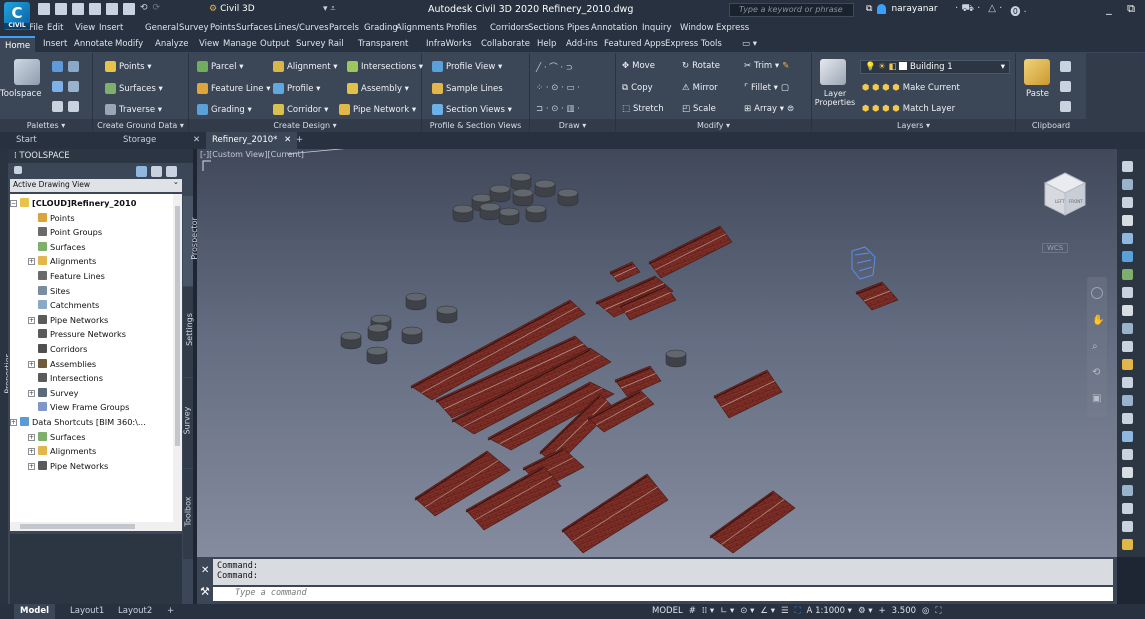 This screenshot has height=619, width=1145. Describe the element at coordinates (67, 364) in the screenshot. I see `tree-node: Assemblies` at that location.